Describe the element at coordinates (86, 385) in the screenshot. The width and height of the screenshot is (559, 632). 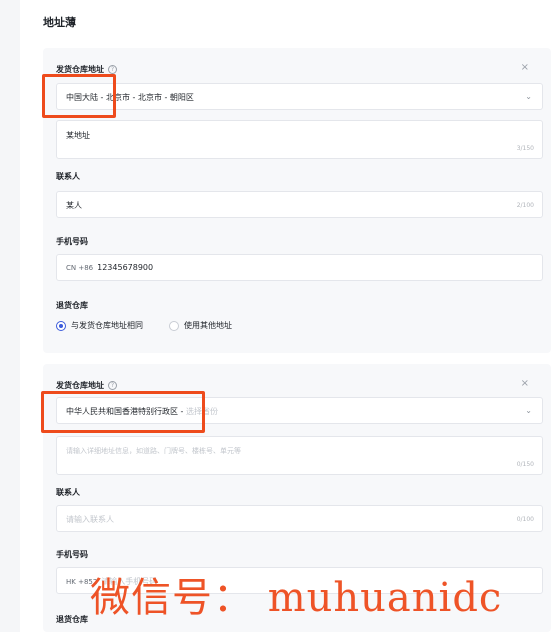
I see `warehouse-address-label: 发货仓库地址?` at that location.